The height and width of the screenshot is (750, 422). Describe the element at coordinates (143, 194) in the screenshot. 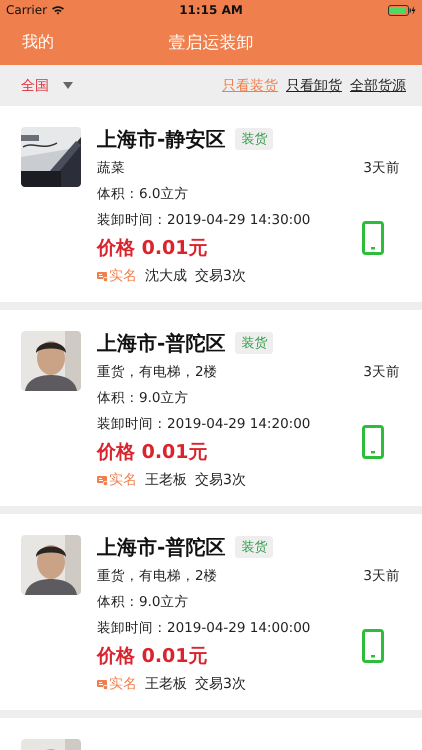

I see `volume-text: 体积：6.0立方` at that location.